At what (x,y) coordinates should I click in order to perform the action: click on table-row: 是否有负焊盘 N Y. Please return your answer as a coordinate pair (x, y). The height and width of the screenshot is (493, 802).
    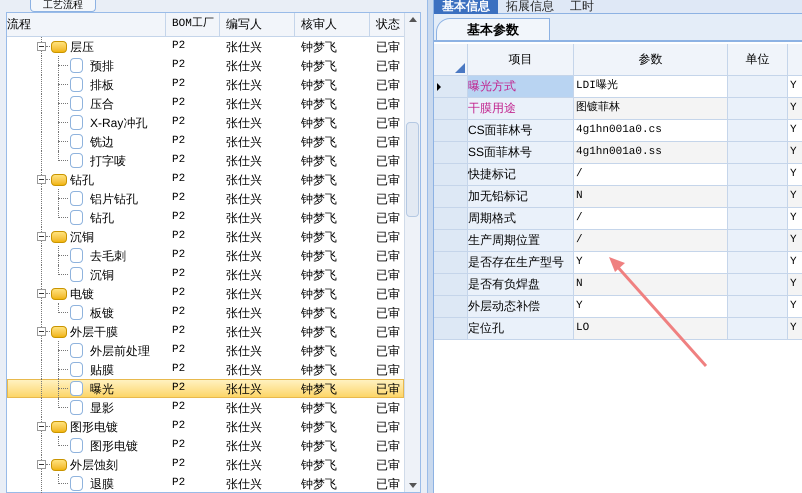
    Looking at the image, I should click on (618, 285).